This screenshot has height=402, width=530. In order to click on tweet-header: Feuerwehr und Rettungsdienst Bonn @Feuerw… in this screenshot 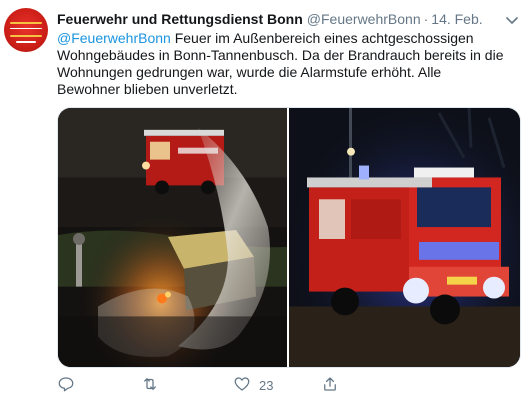, I will do `click(270, 19)`.